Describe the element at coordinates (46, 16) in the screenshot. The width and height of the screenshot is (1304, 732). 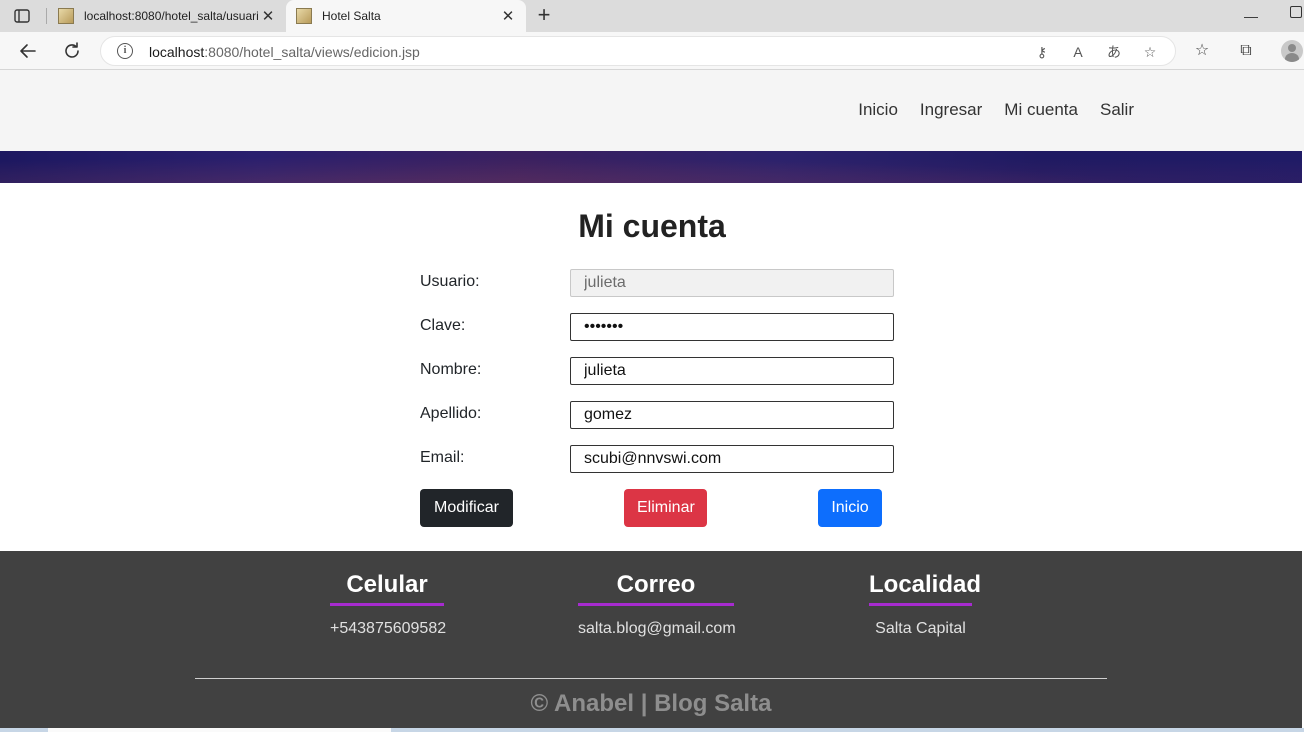
I see `tab-separator` at that location.